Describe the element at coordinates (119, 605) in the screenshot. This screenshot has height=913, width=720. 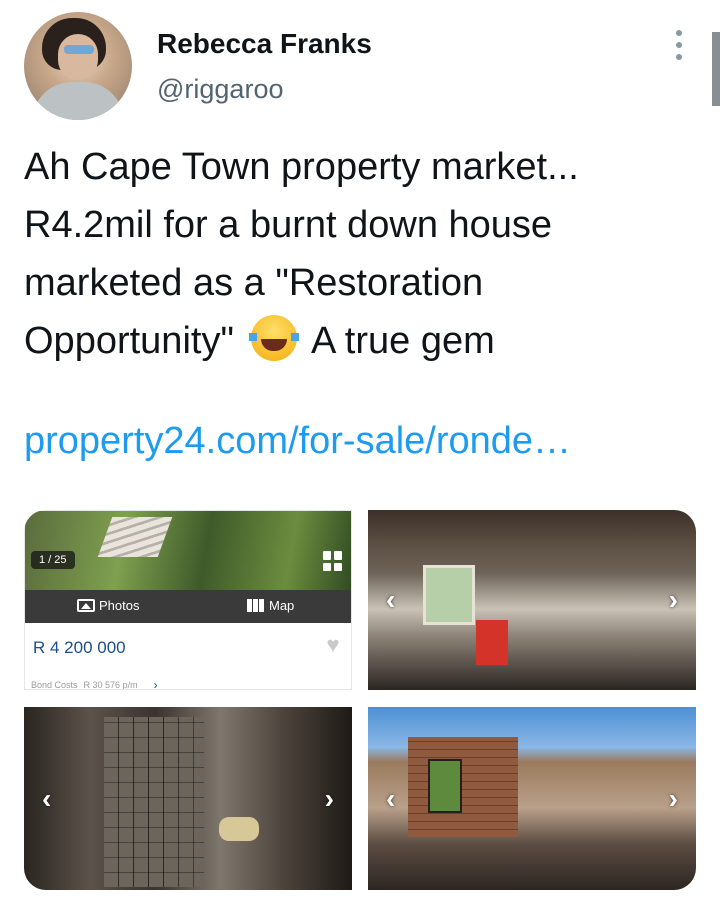
I see `photos-label: Photos` at that location.